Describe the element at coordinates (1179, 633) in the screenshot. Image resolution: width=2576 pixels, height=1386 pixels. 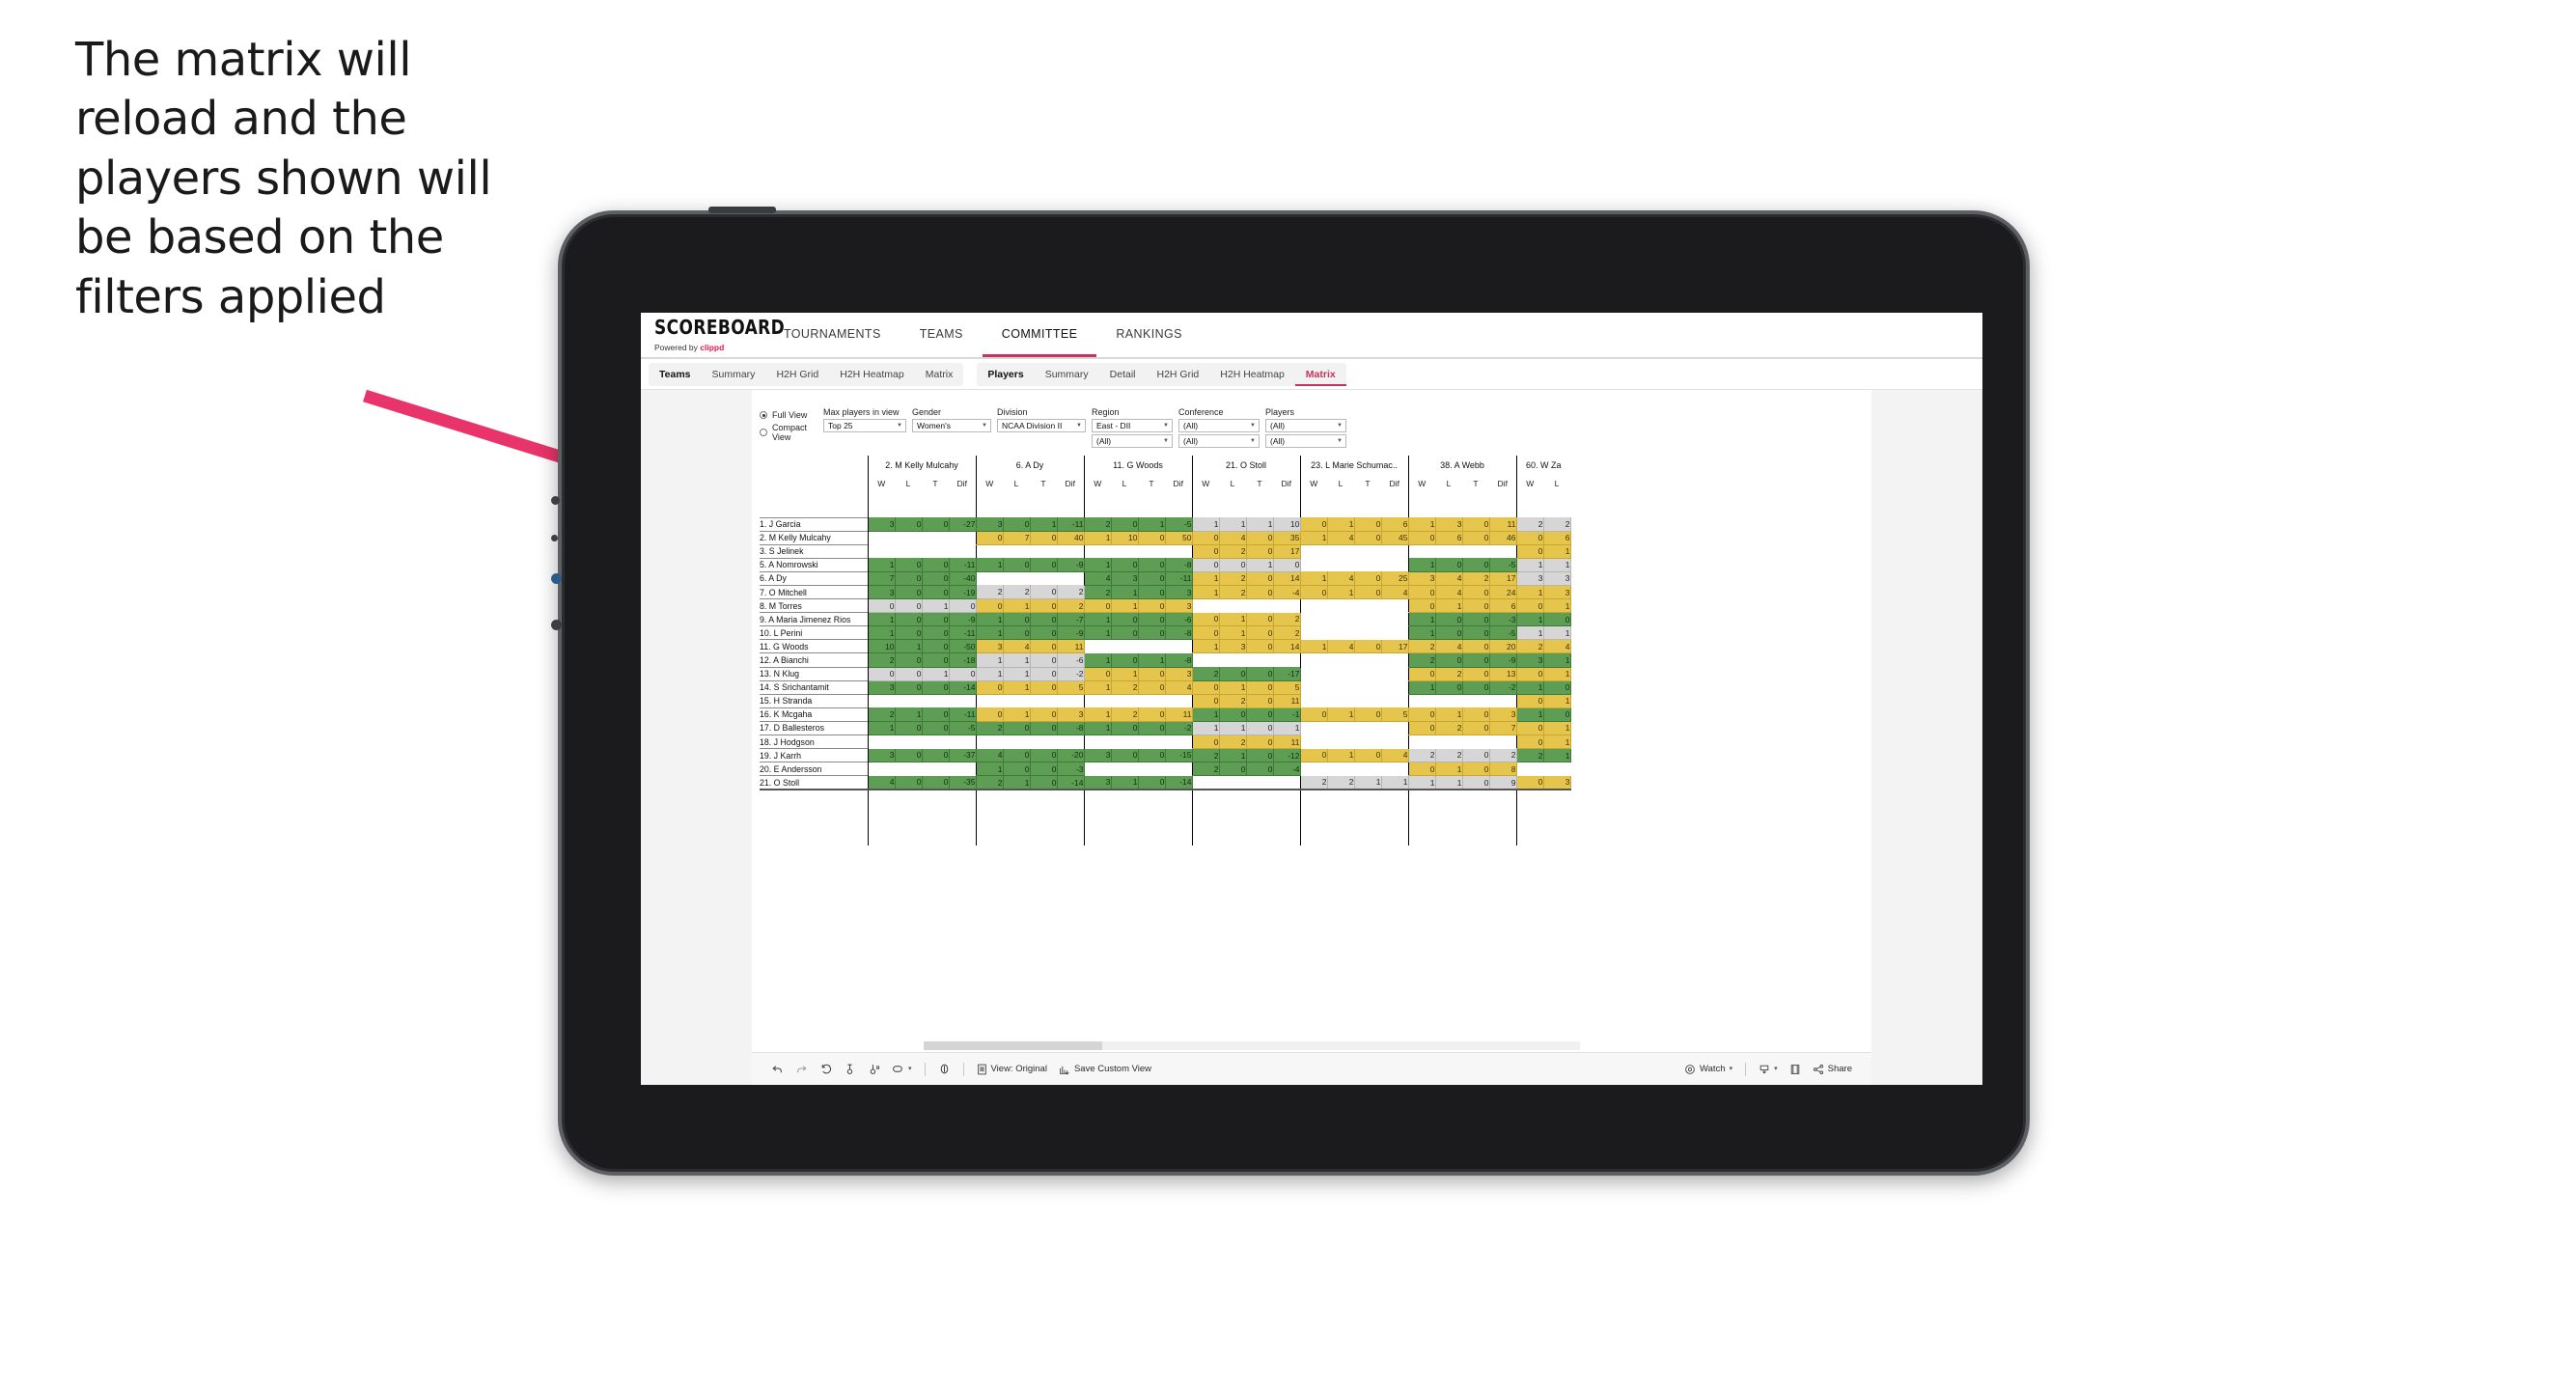
I see `matrix-cell: -8` at that location.